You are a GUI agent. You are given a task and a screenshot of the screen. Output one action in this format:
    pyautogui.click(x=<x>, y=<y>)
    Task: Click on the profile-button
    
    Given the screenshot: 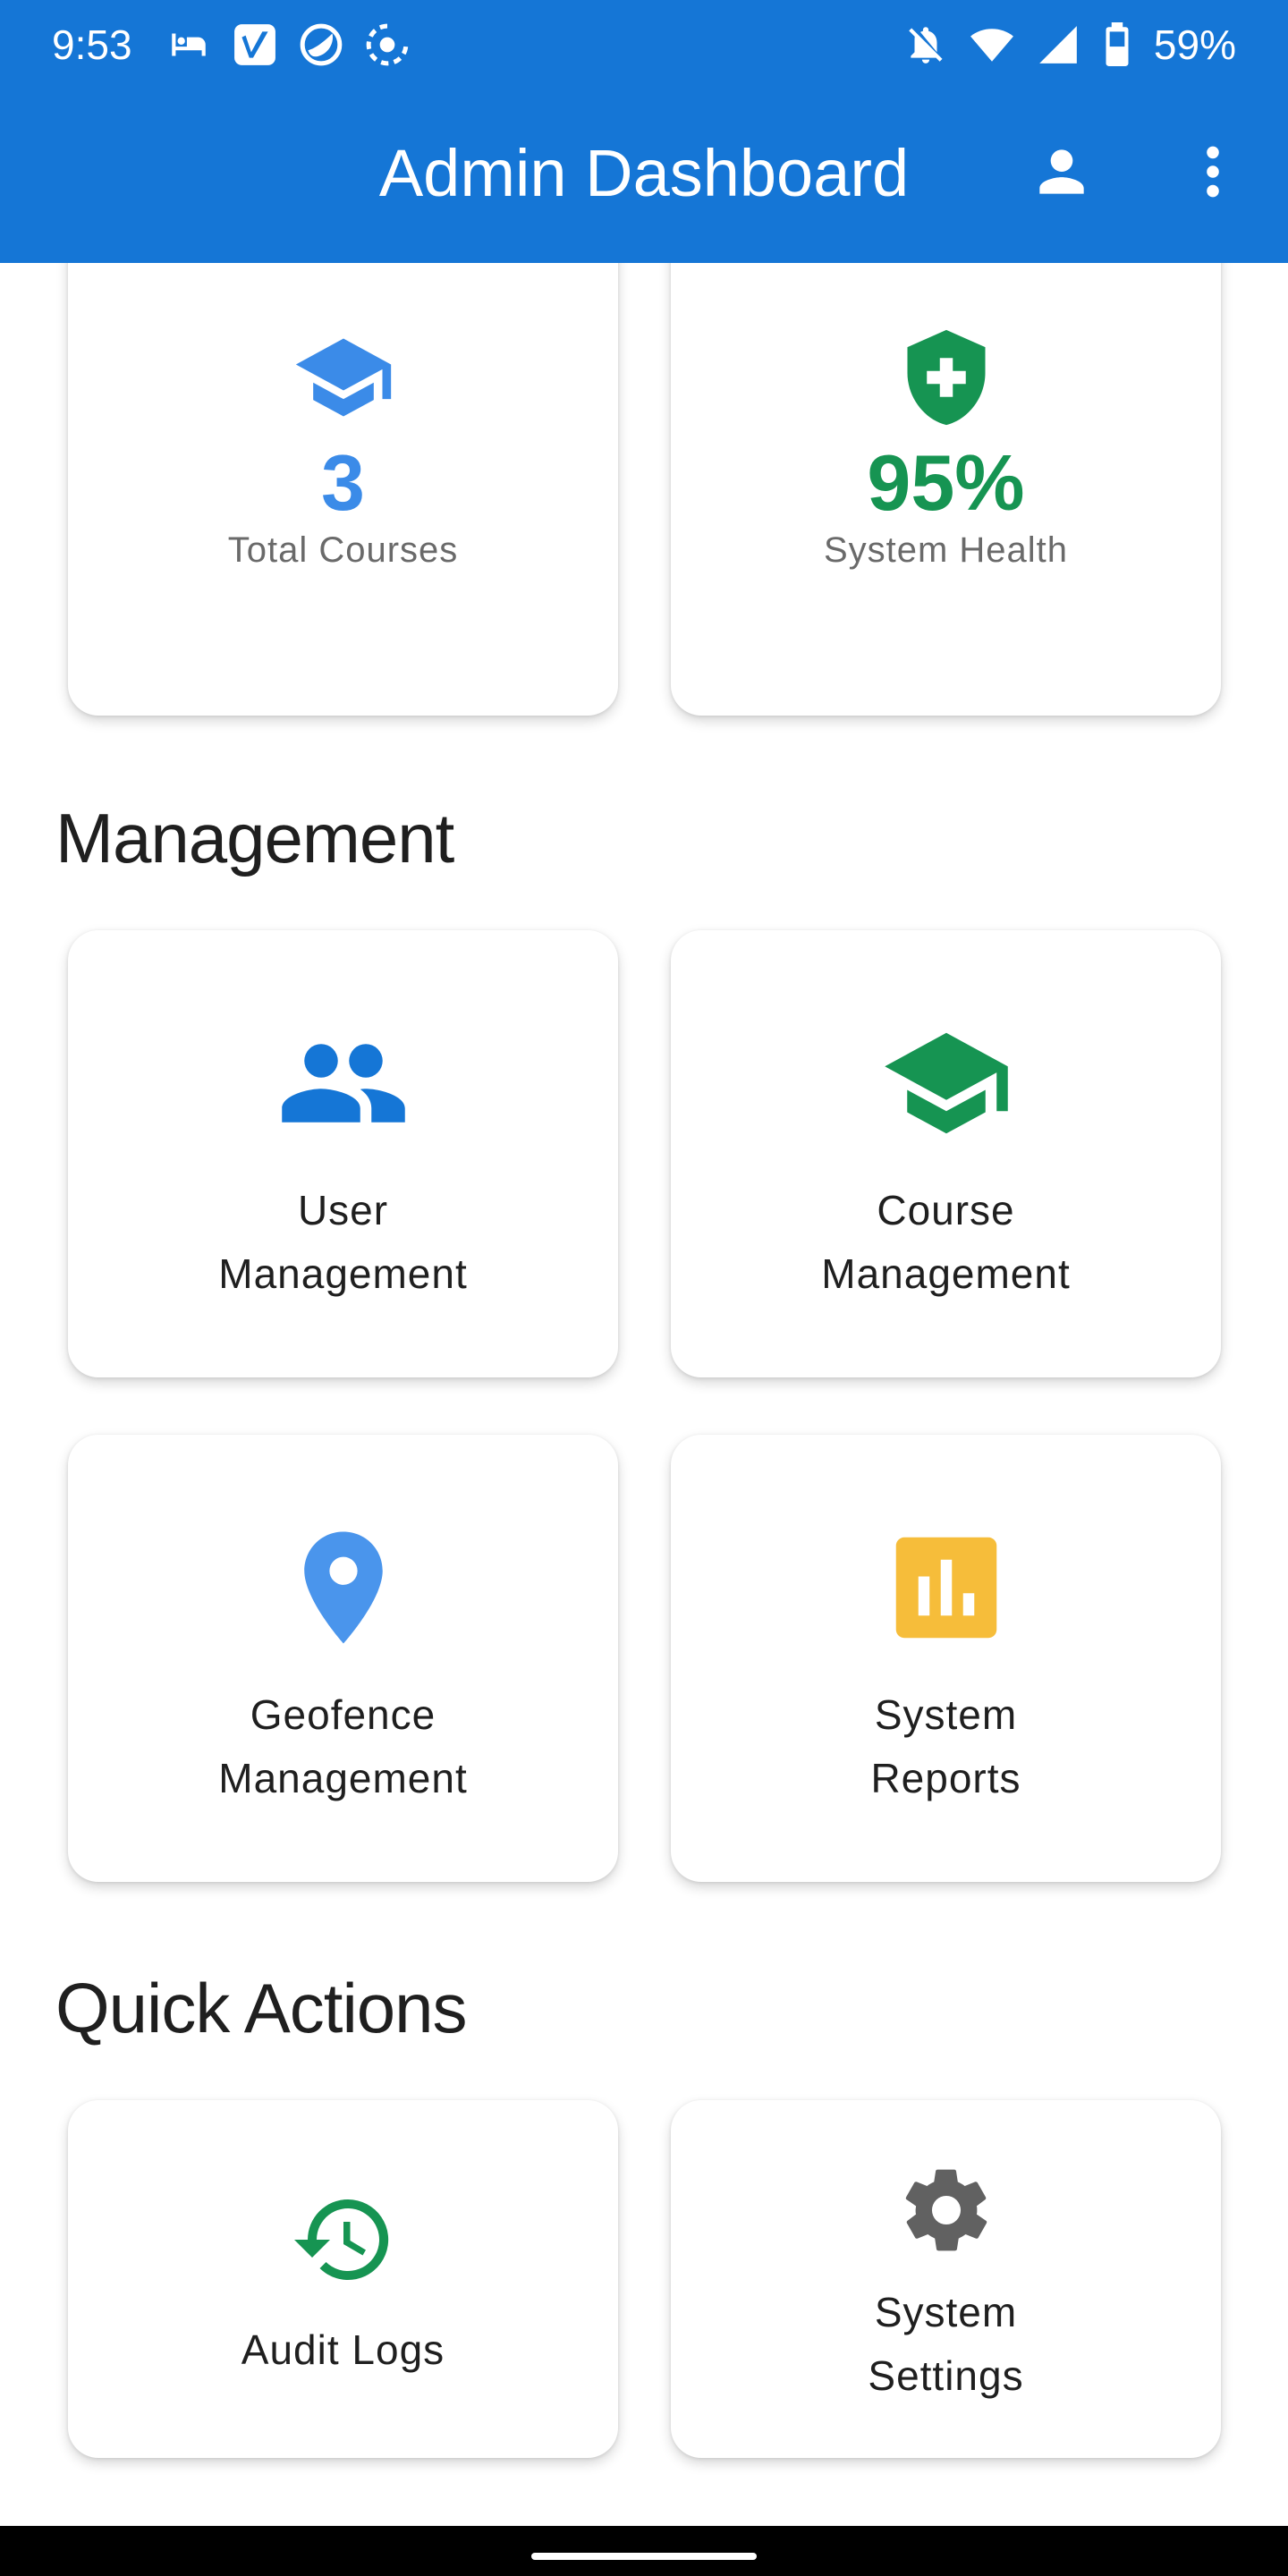 What is the action you would take?
    pyautogui.click(x=1061, y=171)
    